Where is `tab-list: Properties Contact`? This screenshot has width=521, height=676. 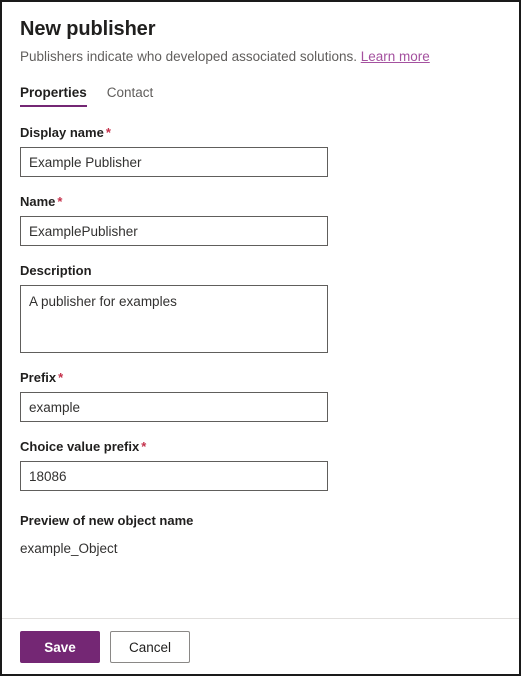 tab-list: Properties Contact is located at coordinates (260, 95).